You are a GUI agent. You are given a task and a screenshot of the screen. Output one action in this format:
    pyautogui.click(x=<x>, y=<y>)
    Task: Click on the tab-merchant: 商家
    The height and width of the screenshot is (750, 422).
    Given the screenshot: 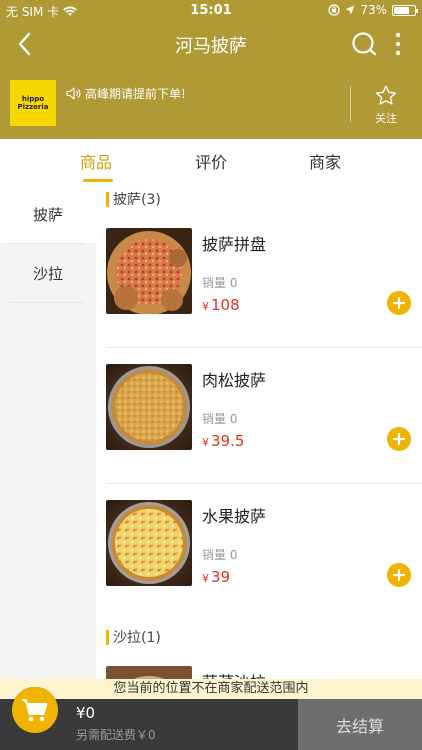 What is the action you would take?
    pyautogui.click(x=325, y=161)
    